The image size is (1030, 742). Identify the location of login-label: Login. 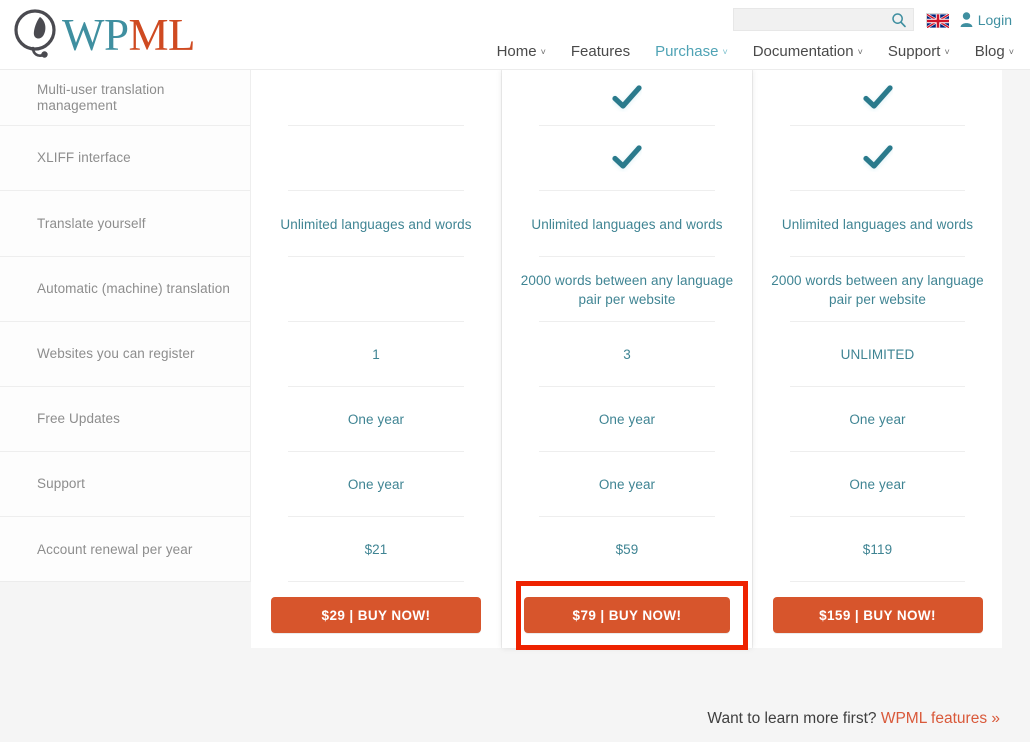
(994, 19).